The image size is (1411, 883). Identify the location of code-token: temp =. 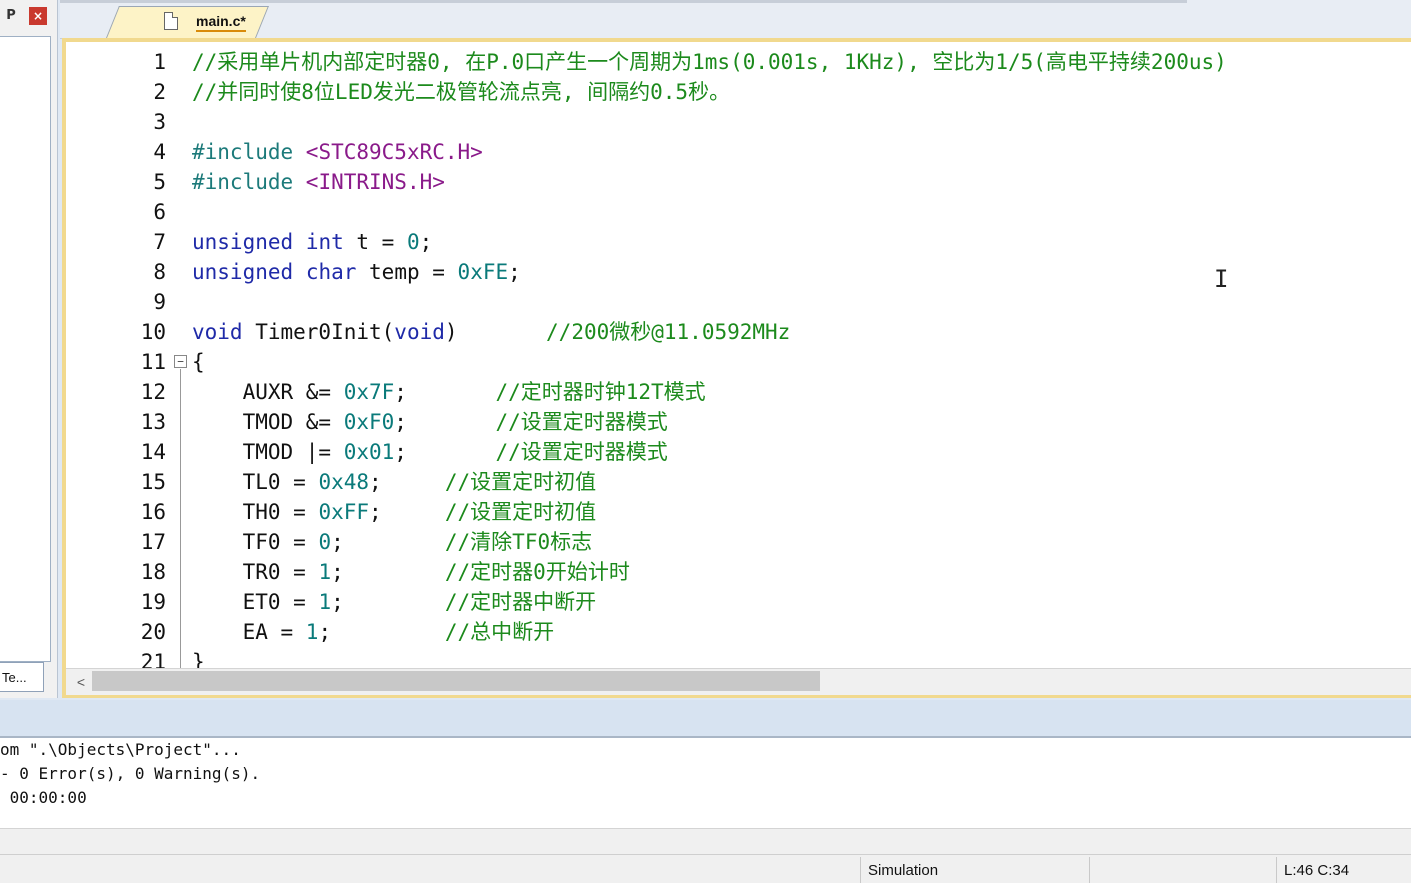
(407, 272).